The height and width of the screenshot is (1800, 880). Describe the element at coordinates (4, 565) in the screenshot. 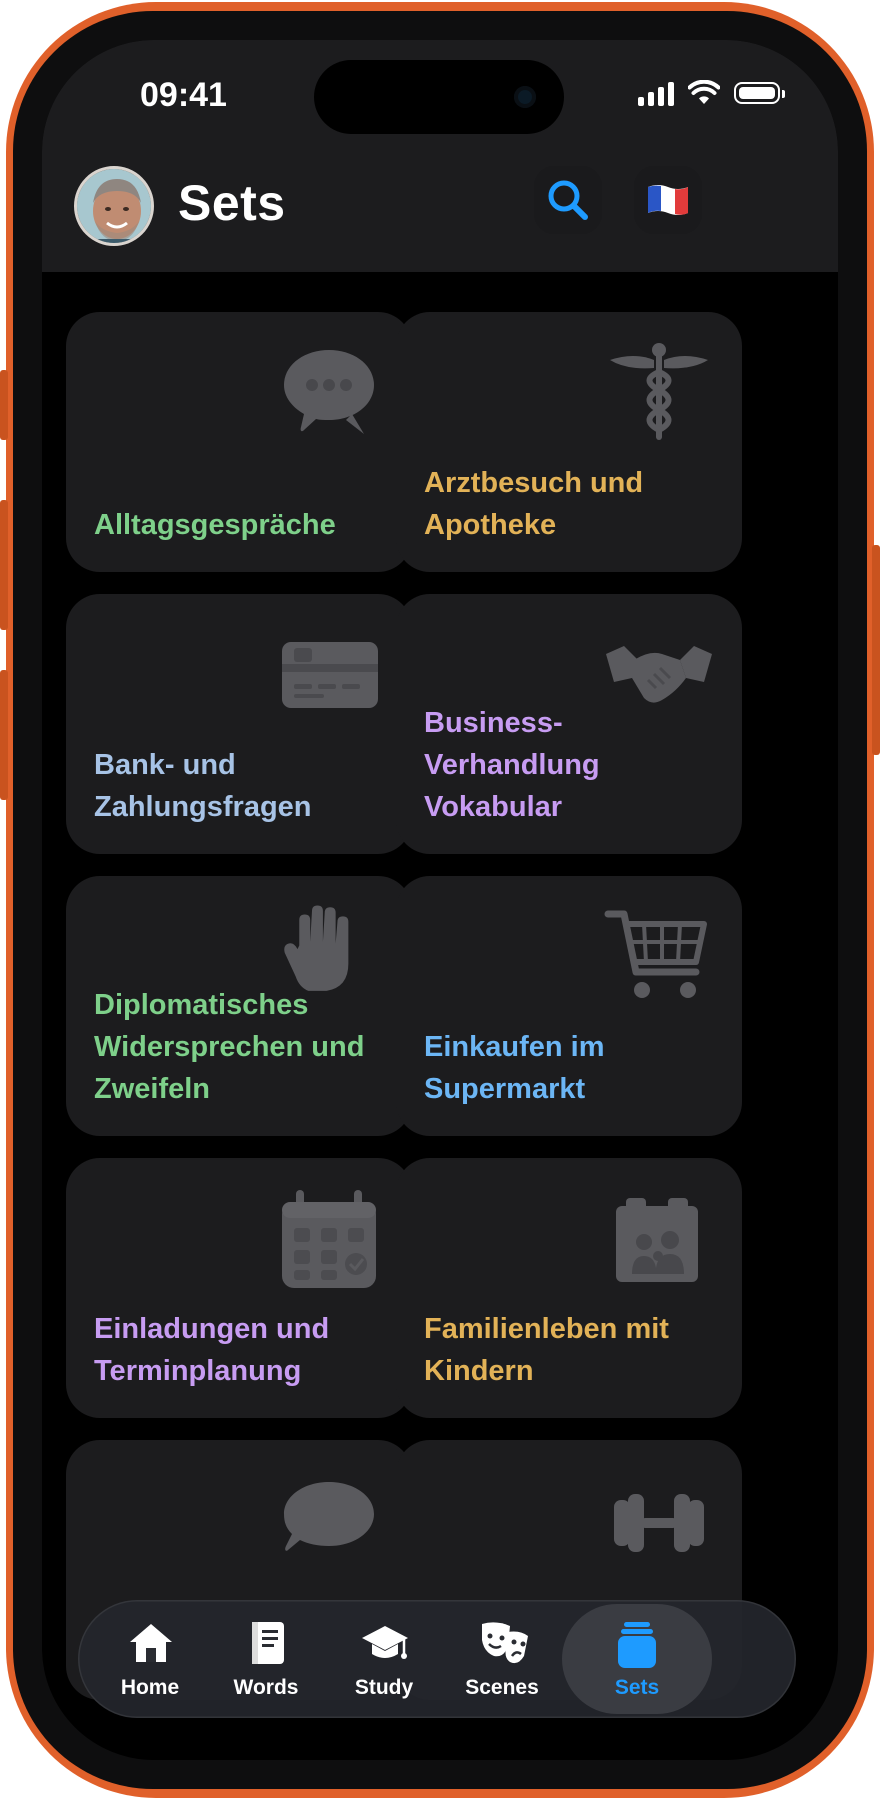

I see `volume-up-button` at that location.